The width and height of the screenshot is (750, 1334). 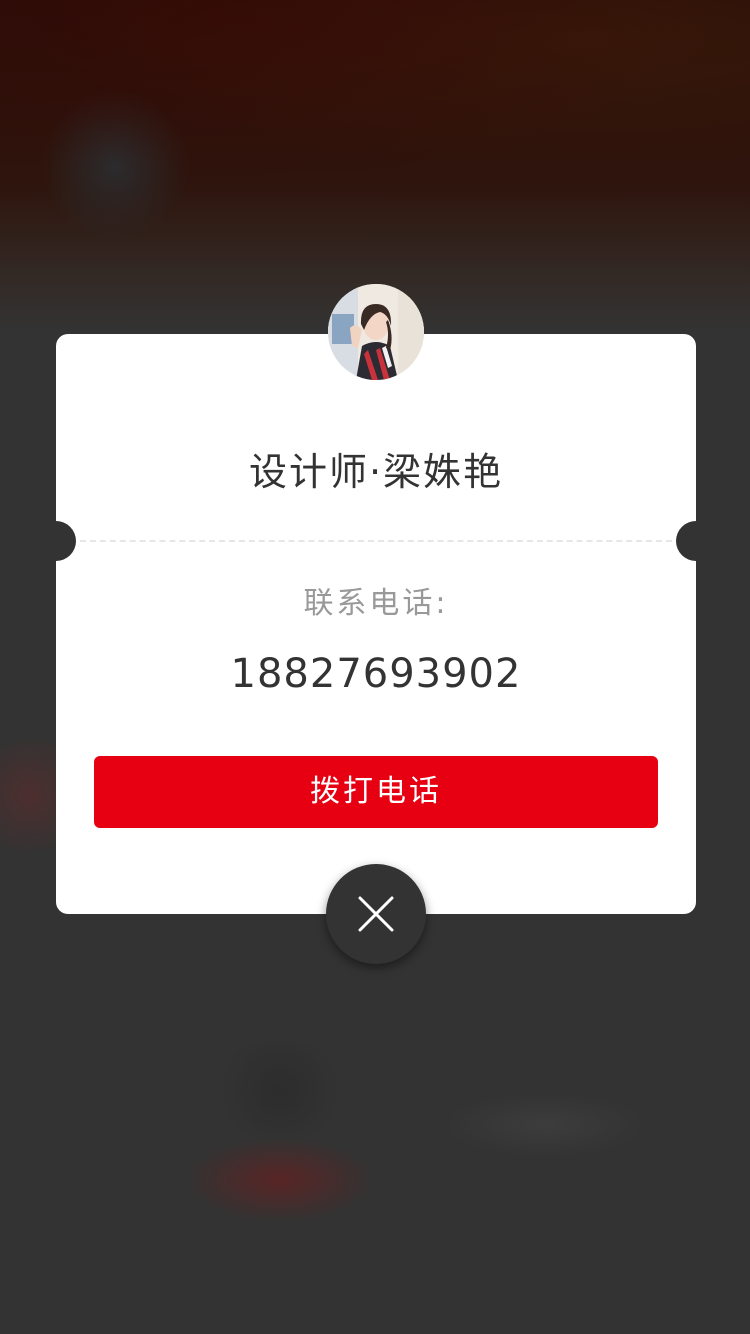 I want to click on designer-name-title: 设计师·梁姝艳, so click(x=376, y=472).